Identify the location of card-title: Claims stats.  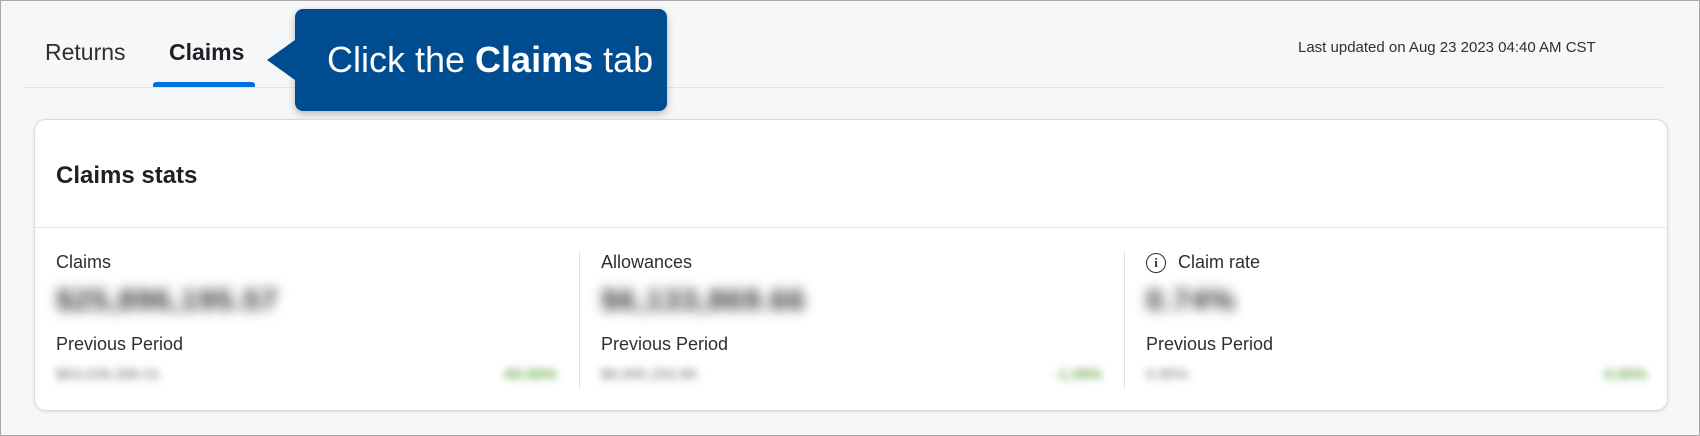
(127, 175).